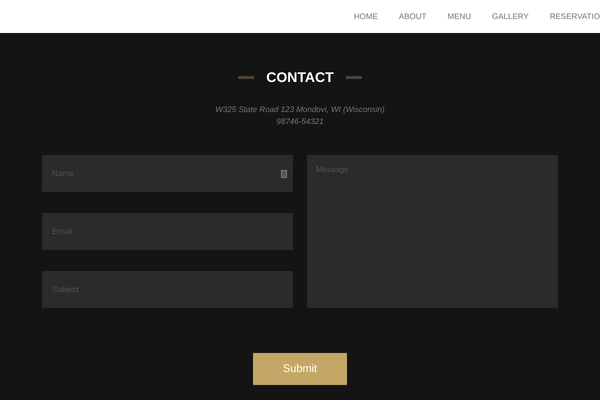 The height and width of the screenshot is (400, 600). Describe the element at coordinates (459, 16) in the screenshot. I see `nav-link: MENU` at that location.